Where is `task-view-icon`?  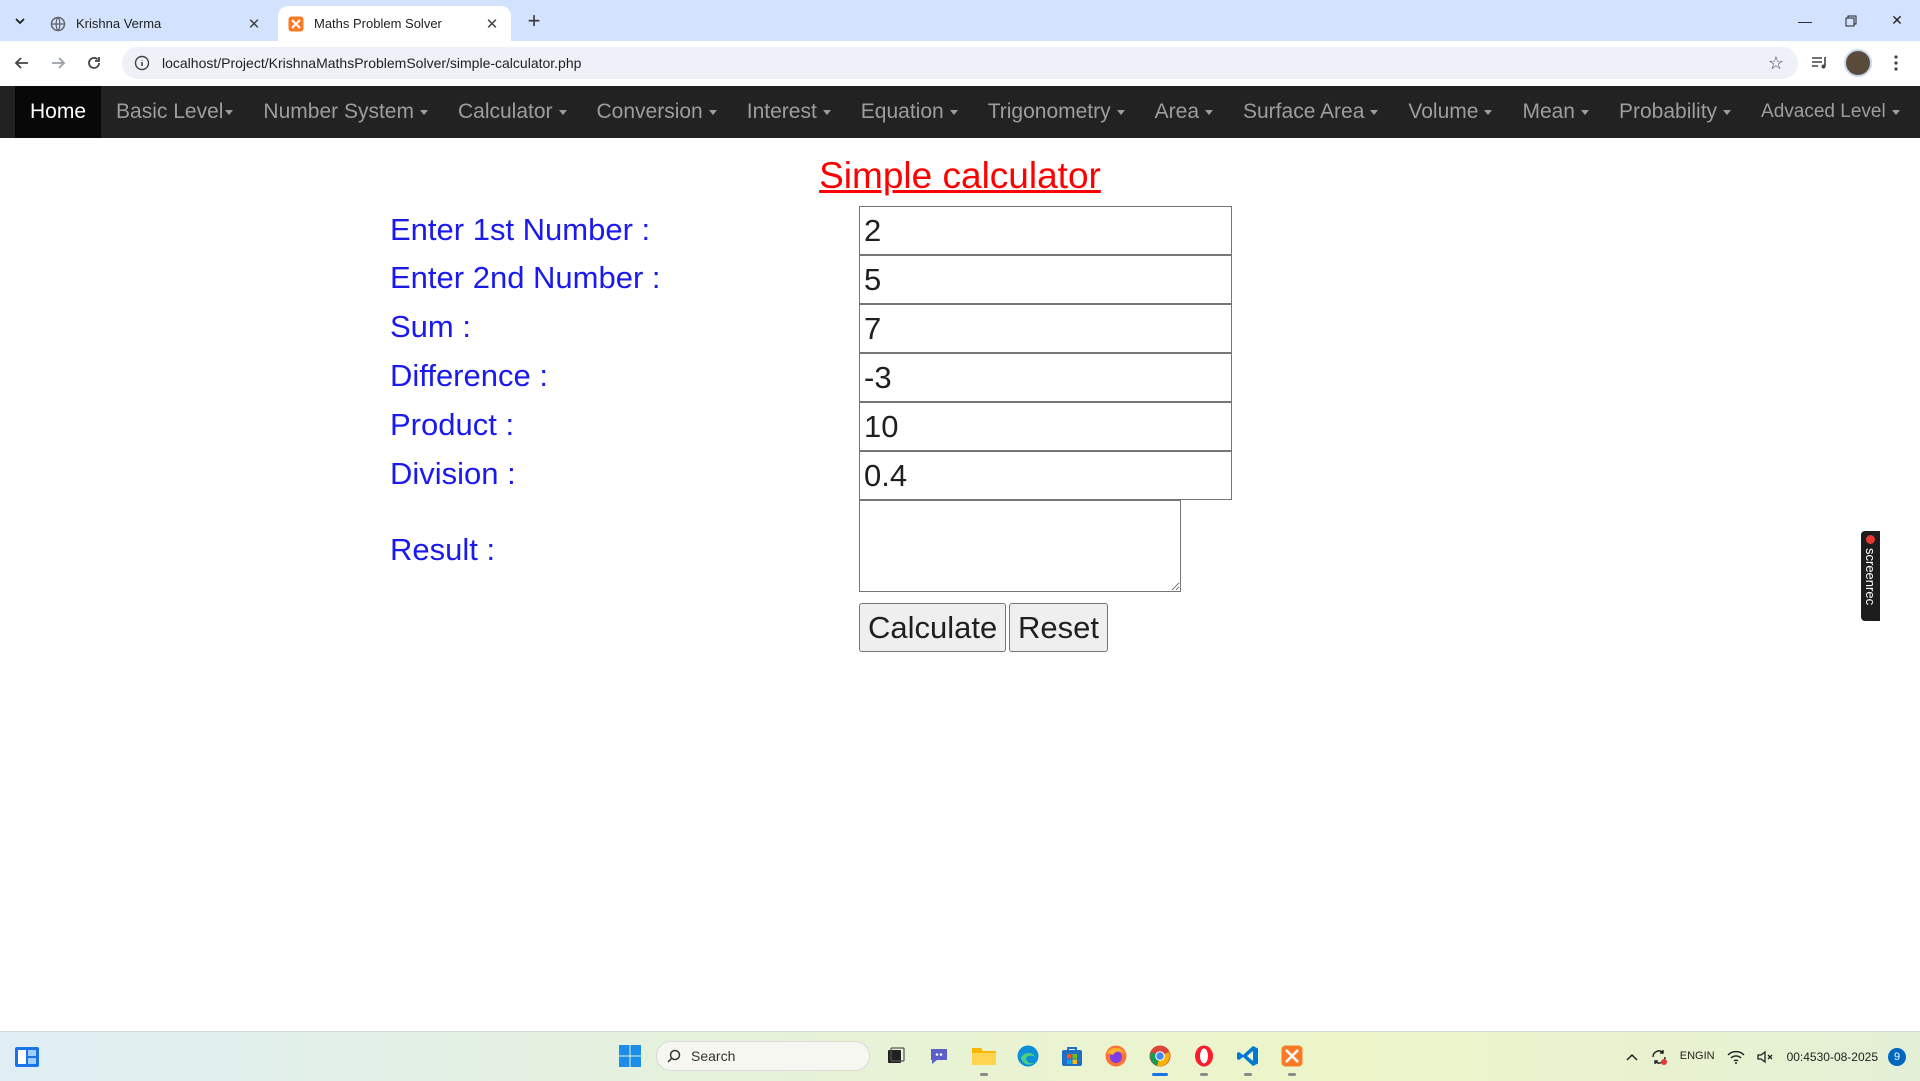 task-view-icon is located at coordinates (896, 1056).